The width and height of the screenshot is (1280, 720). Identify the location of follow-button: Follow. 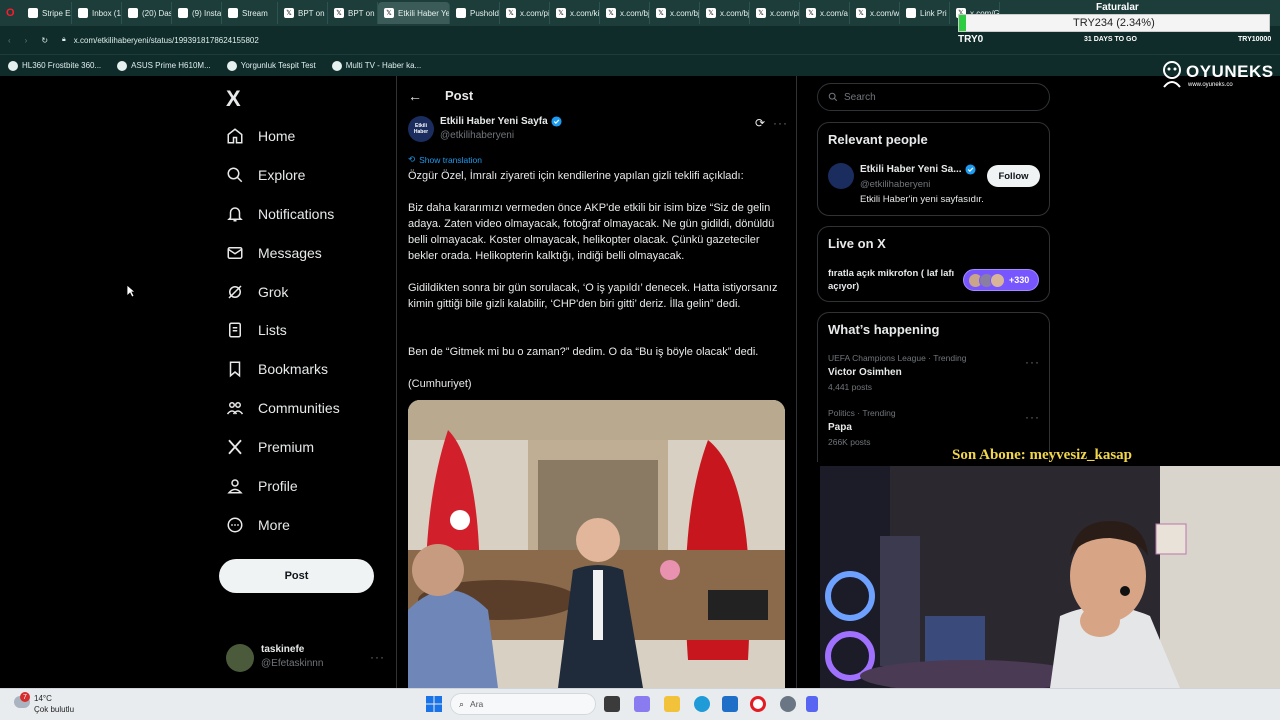
(1013, 176).